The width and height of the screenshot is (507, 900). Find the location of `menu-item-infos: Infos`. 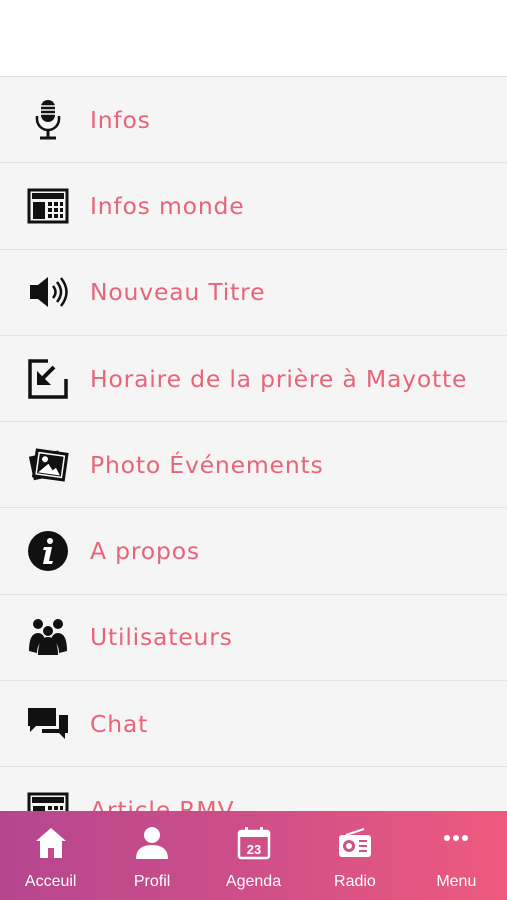

menu-item-infos: Infos is located at coordinates (253, 120).